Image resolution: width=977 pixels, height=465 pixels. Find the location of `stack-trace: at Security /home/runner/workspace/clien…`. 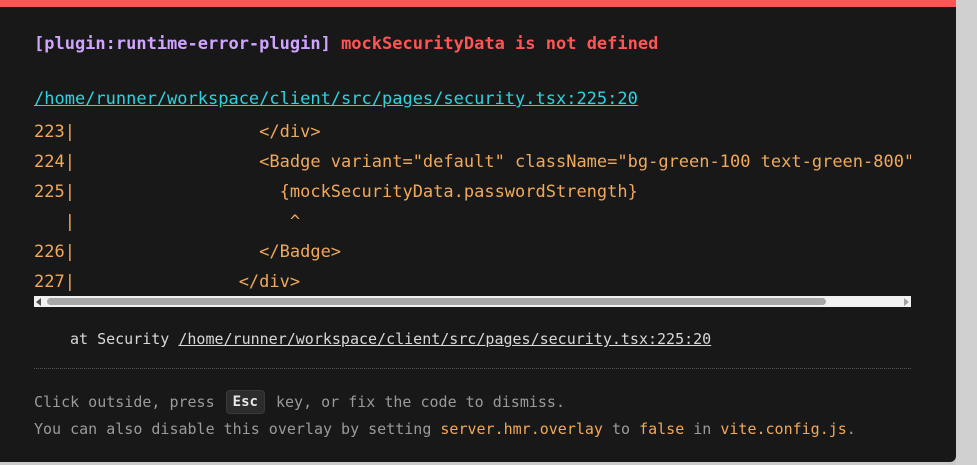

stack-trace: at Security /home/runner/workspace/clien… is located at coordinates (390, 339).